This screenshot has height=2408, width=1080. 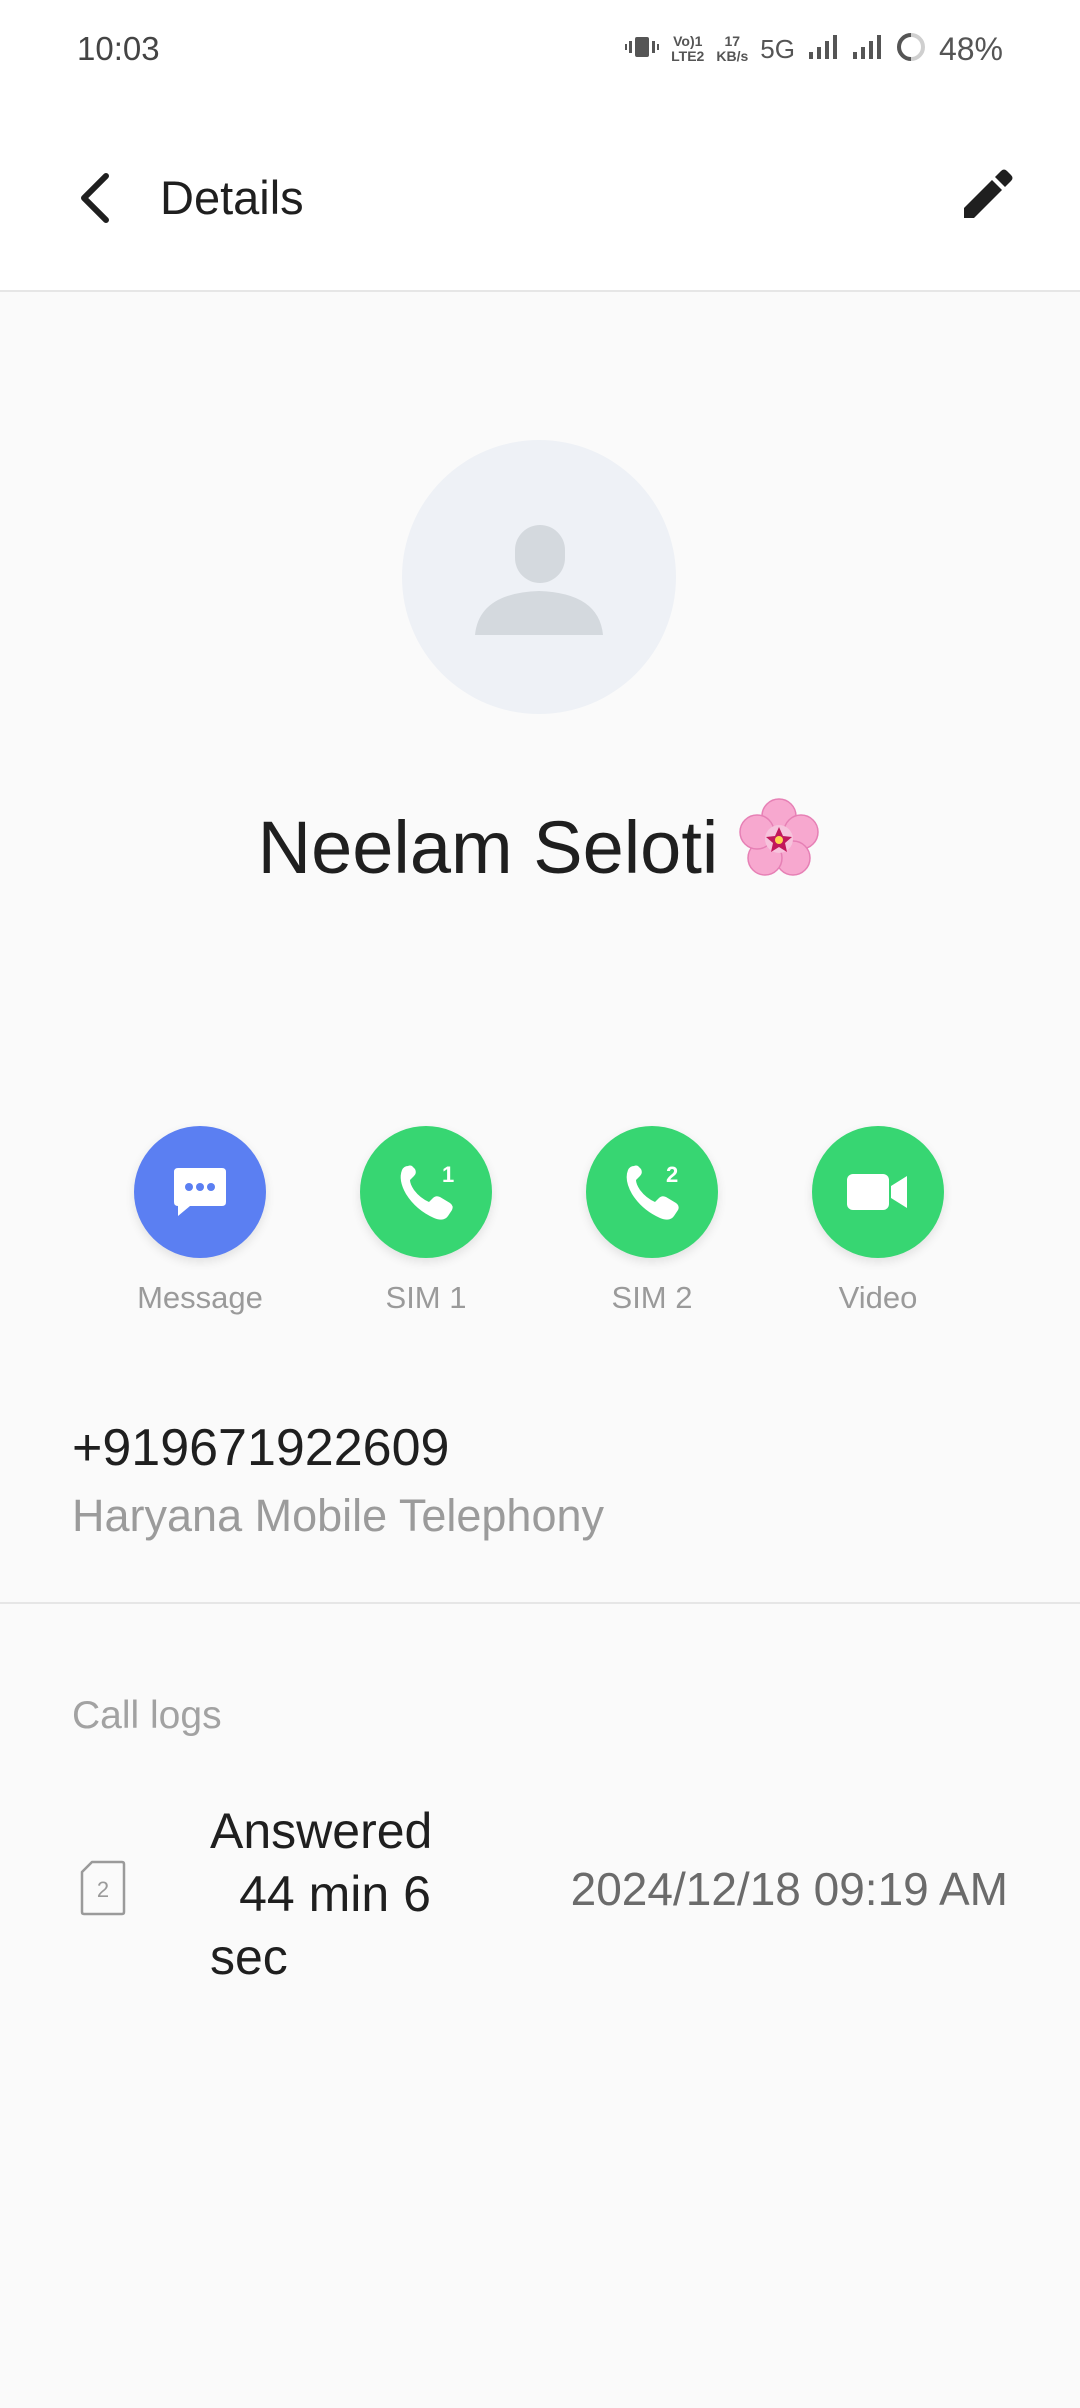 What do you see at coordinates (732, 48) in the screenshot?
I see `network-speed: 17 KB/s` at bounding box center [732, 48].